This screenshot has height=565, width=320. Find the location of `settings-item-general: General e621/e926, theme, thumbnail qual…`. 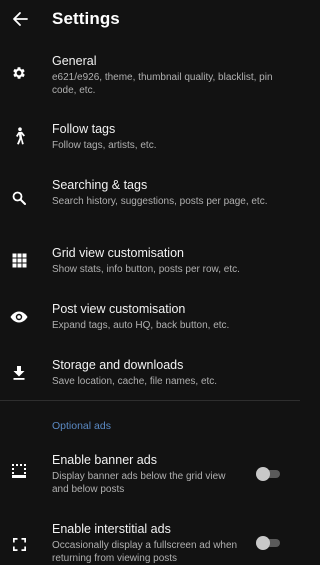

settings-item-general: General e621/e926, theme, thumbnail qual… is located at coordinates (150, 74).